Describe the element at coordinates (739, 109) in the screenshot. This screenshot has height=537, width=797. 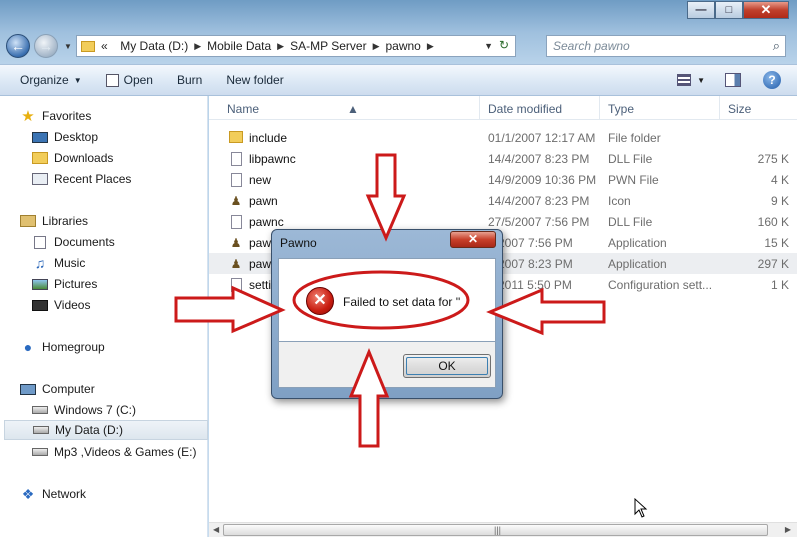
I see `column-size: Size` at that location.